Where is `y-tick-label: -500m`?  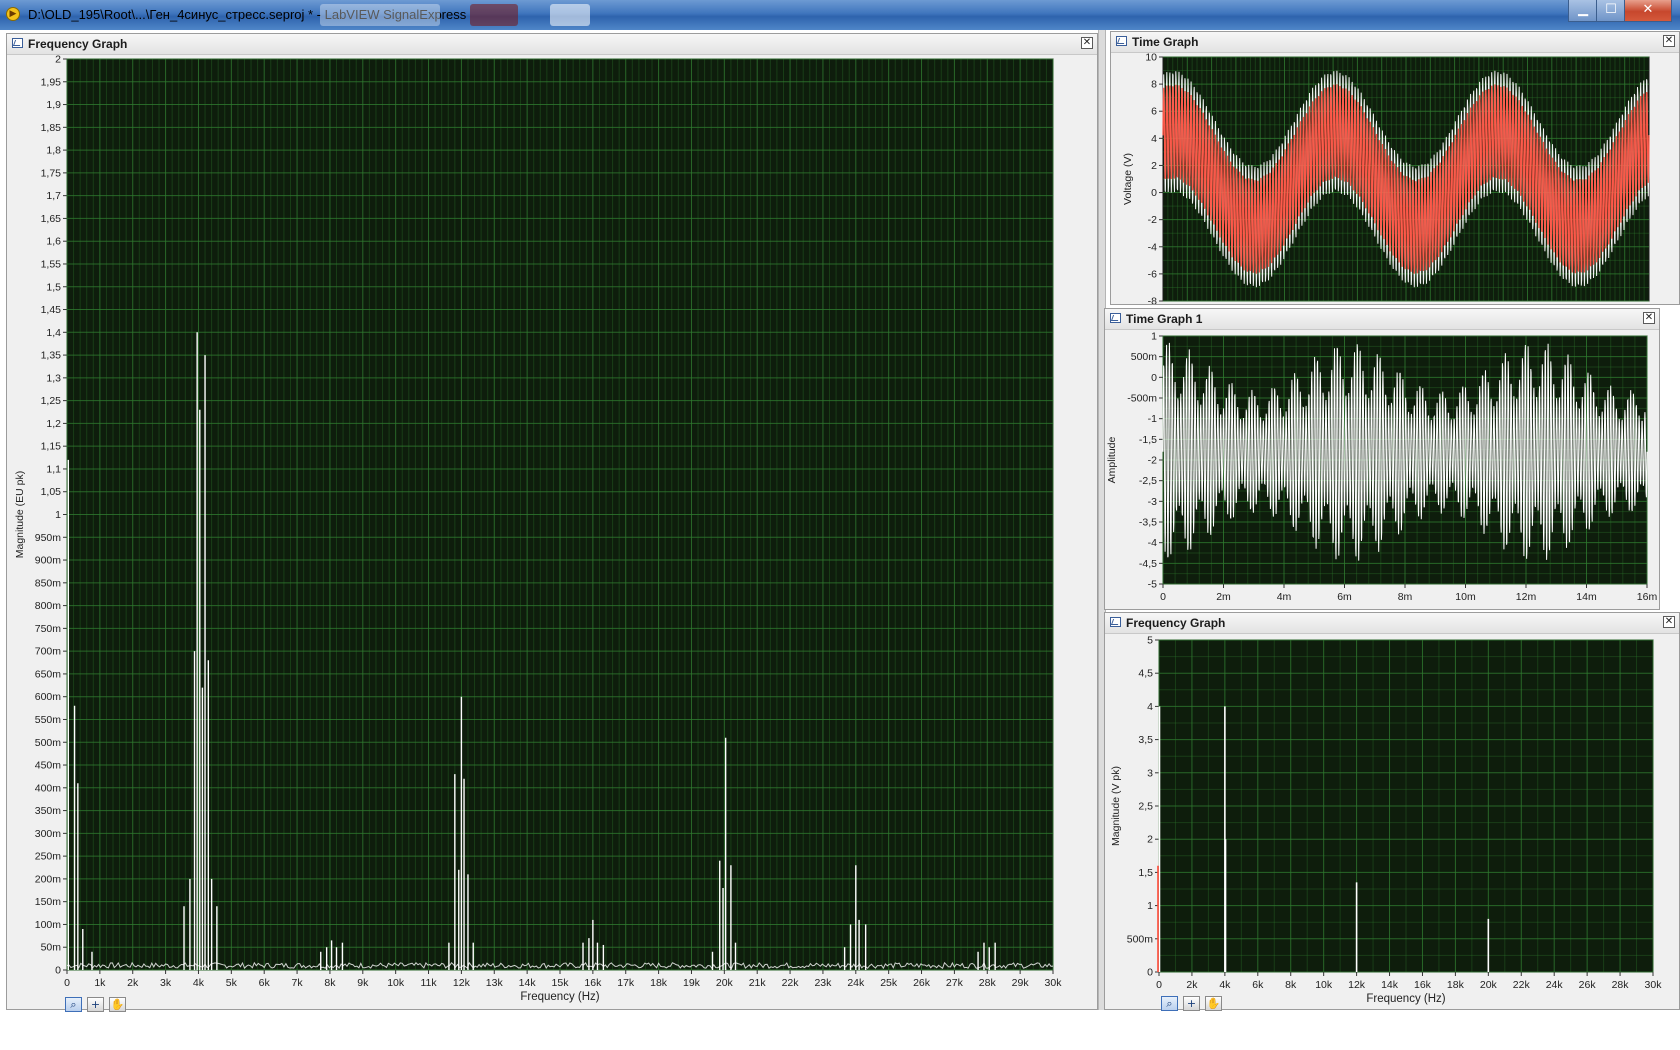
y-tick-label: -500m is located at coordinates (1142, 399).